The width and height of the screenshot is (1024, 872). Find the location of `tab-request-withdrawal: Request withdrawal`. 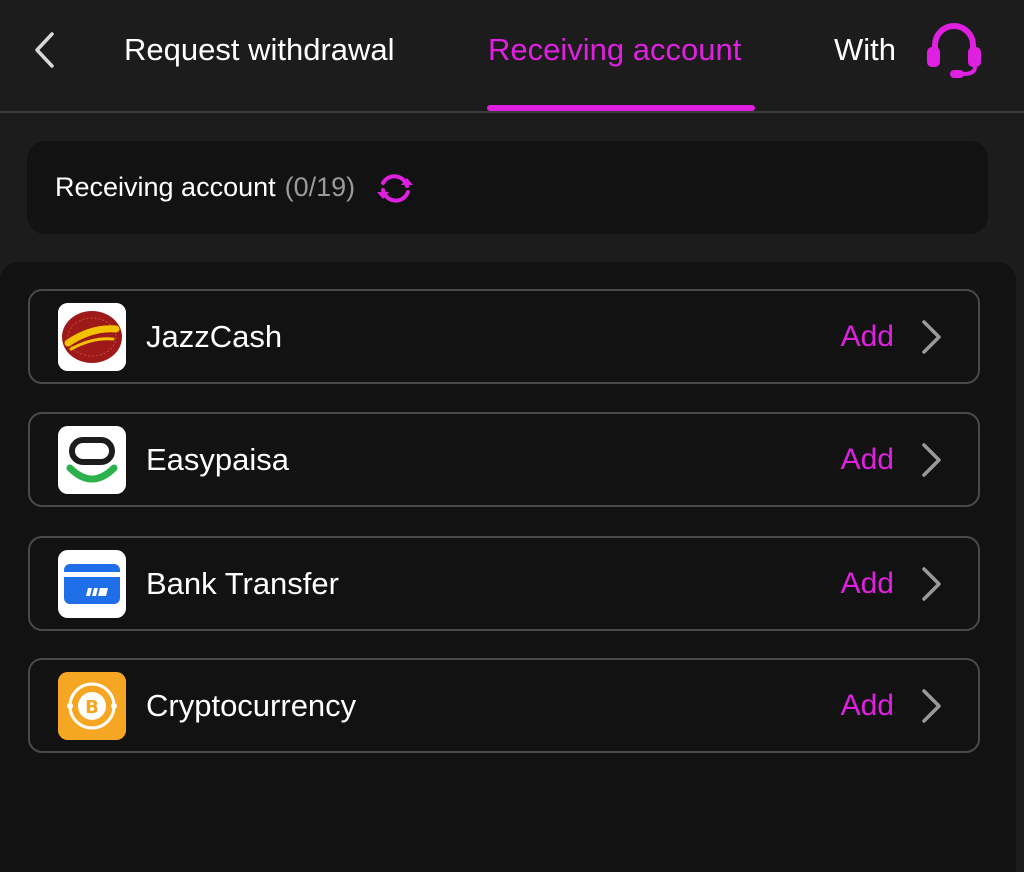

tab-request-withdrawal: Request withdrawal is located at coordinates (259, 50).